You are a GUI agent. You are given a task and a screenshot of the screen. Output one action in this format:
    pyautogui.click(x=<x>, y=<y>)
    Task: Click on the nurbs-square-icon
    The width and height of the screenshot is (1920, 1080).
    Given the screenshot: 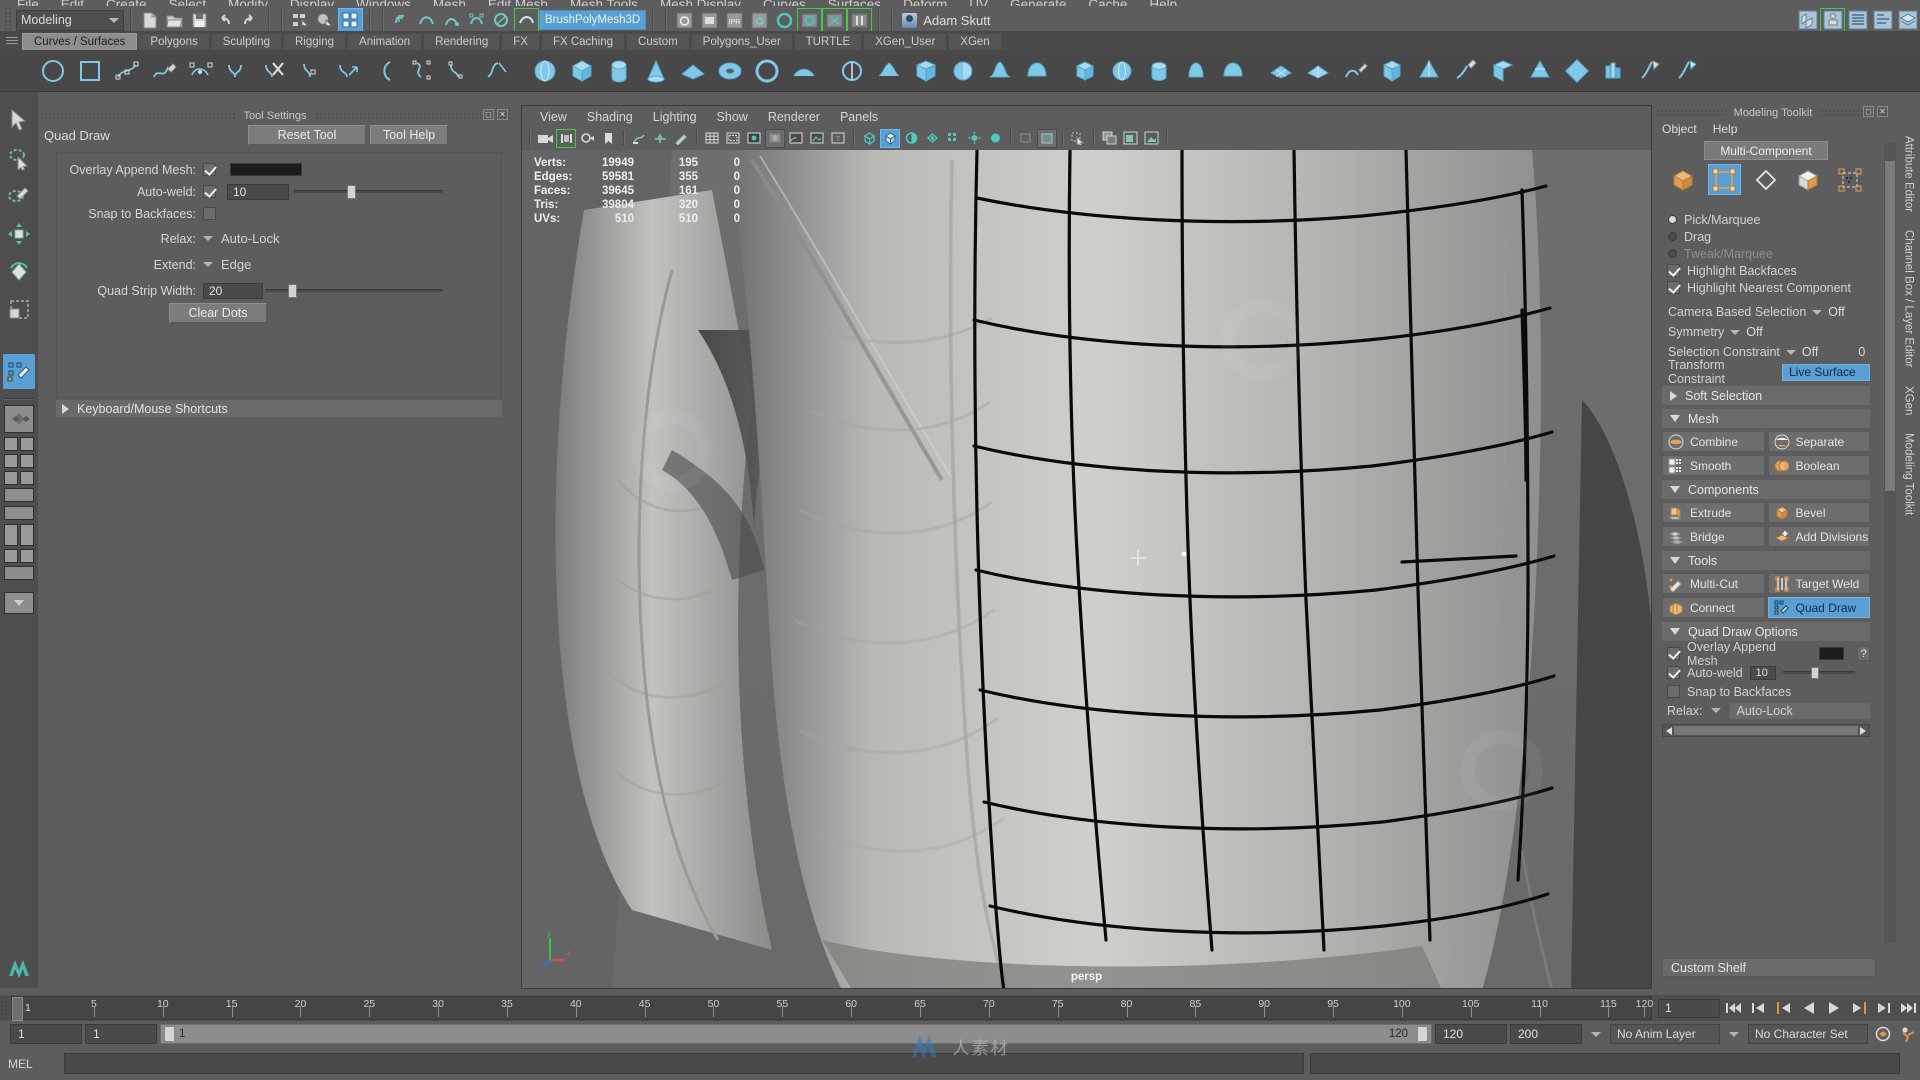 What is the action you would take?
    pyautogui.click(x=90, y=71)
    